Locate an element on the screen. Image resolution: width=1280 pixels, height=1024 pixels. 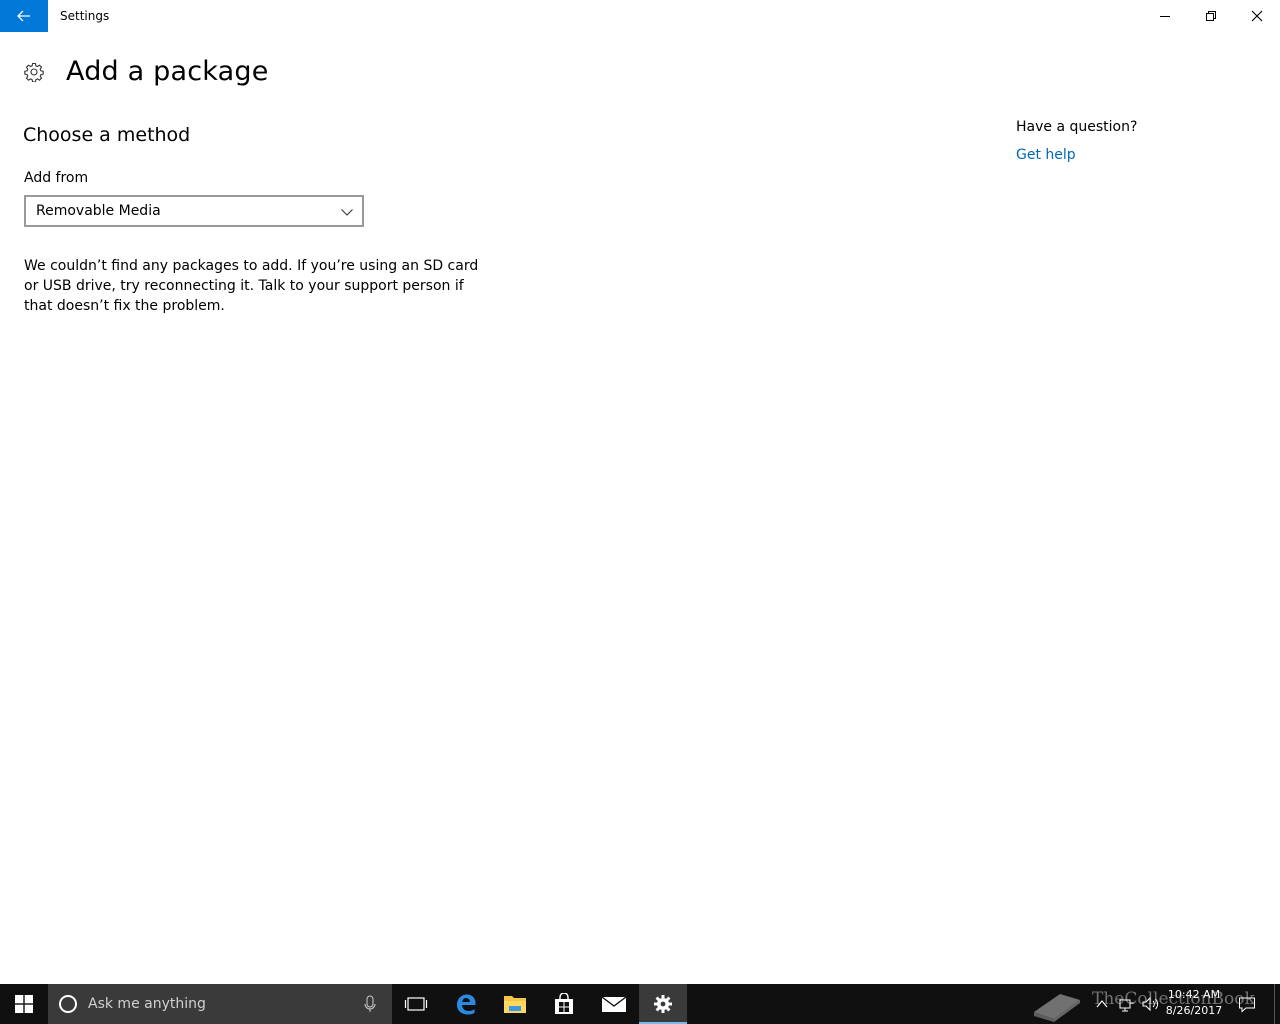
task-view-icon is located at coordinates (416, 1004).